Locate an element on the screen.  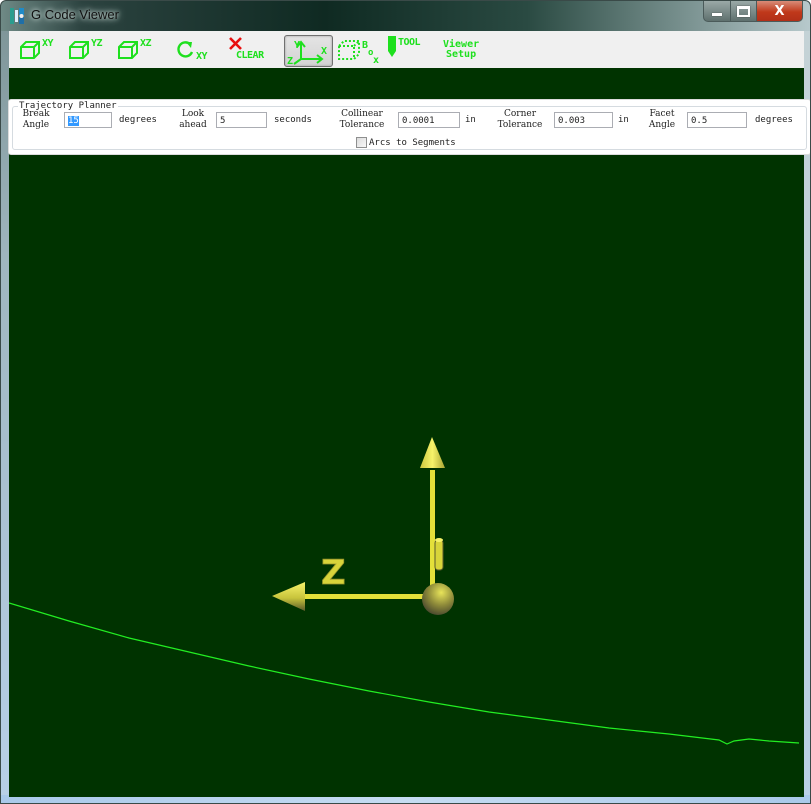
checkbox-box is located at coordinates (361, 142).